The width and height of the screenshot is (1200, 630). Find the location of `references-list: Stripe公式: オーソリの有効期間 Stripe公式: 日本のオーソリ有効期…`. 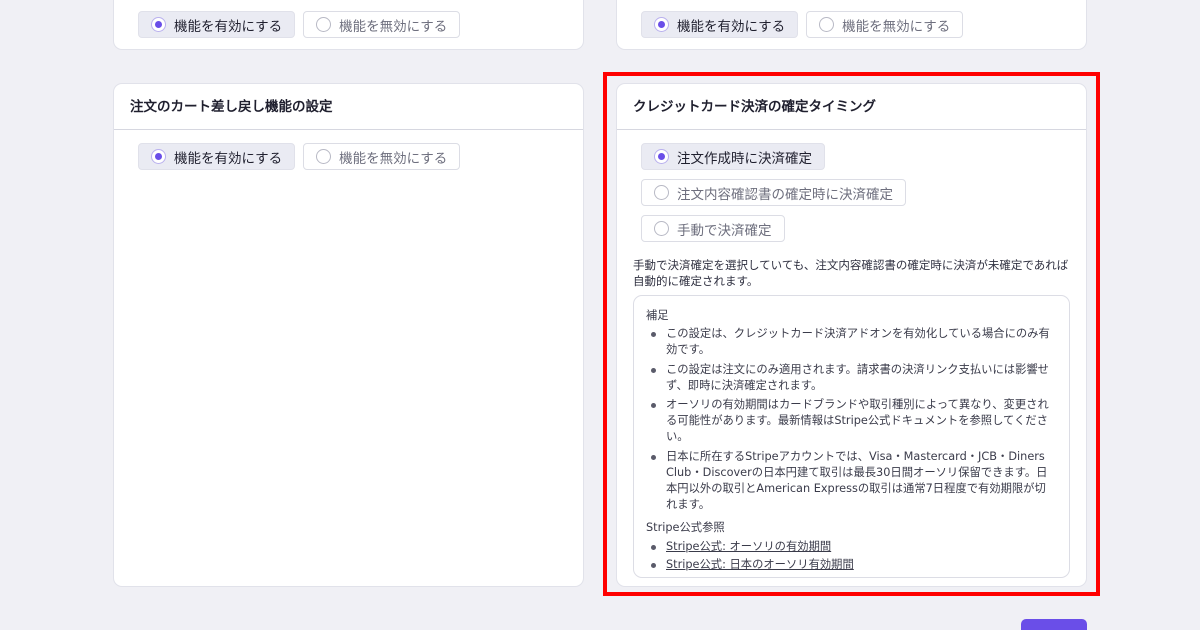

references-list: Stripe公式: オーソリの有効期間 Stripe公式: 日本のオーソリ有効期… is located at coordinates (851, 556).